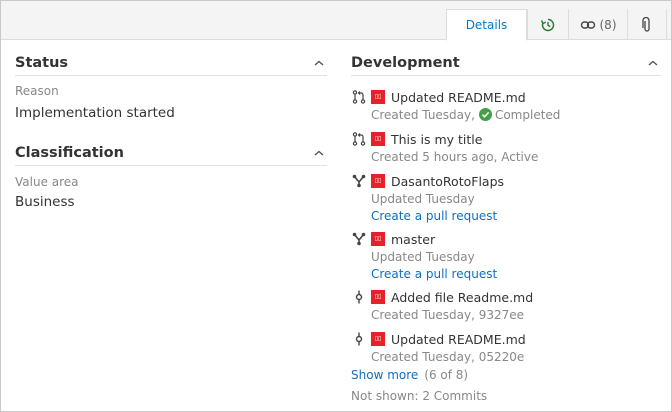 This screenshot has height=412, width=672. What do you see at coordinates (447, 181) in the screenshot?
I see `dev-item-link: DasantoRotoFlaps` at bounding box center [447, 181].